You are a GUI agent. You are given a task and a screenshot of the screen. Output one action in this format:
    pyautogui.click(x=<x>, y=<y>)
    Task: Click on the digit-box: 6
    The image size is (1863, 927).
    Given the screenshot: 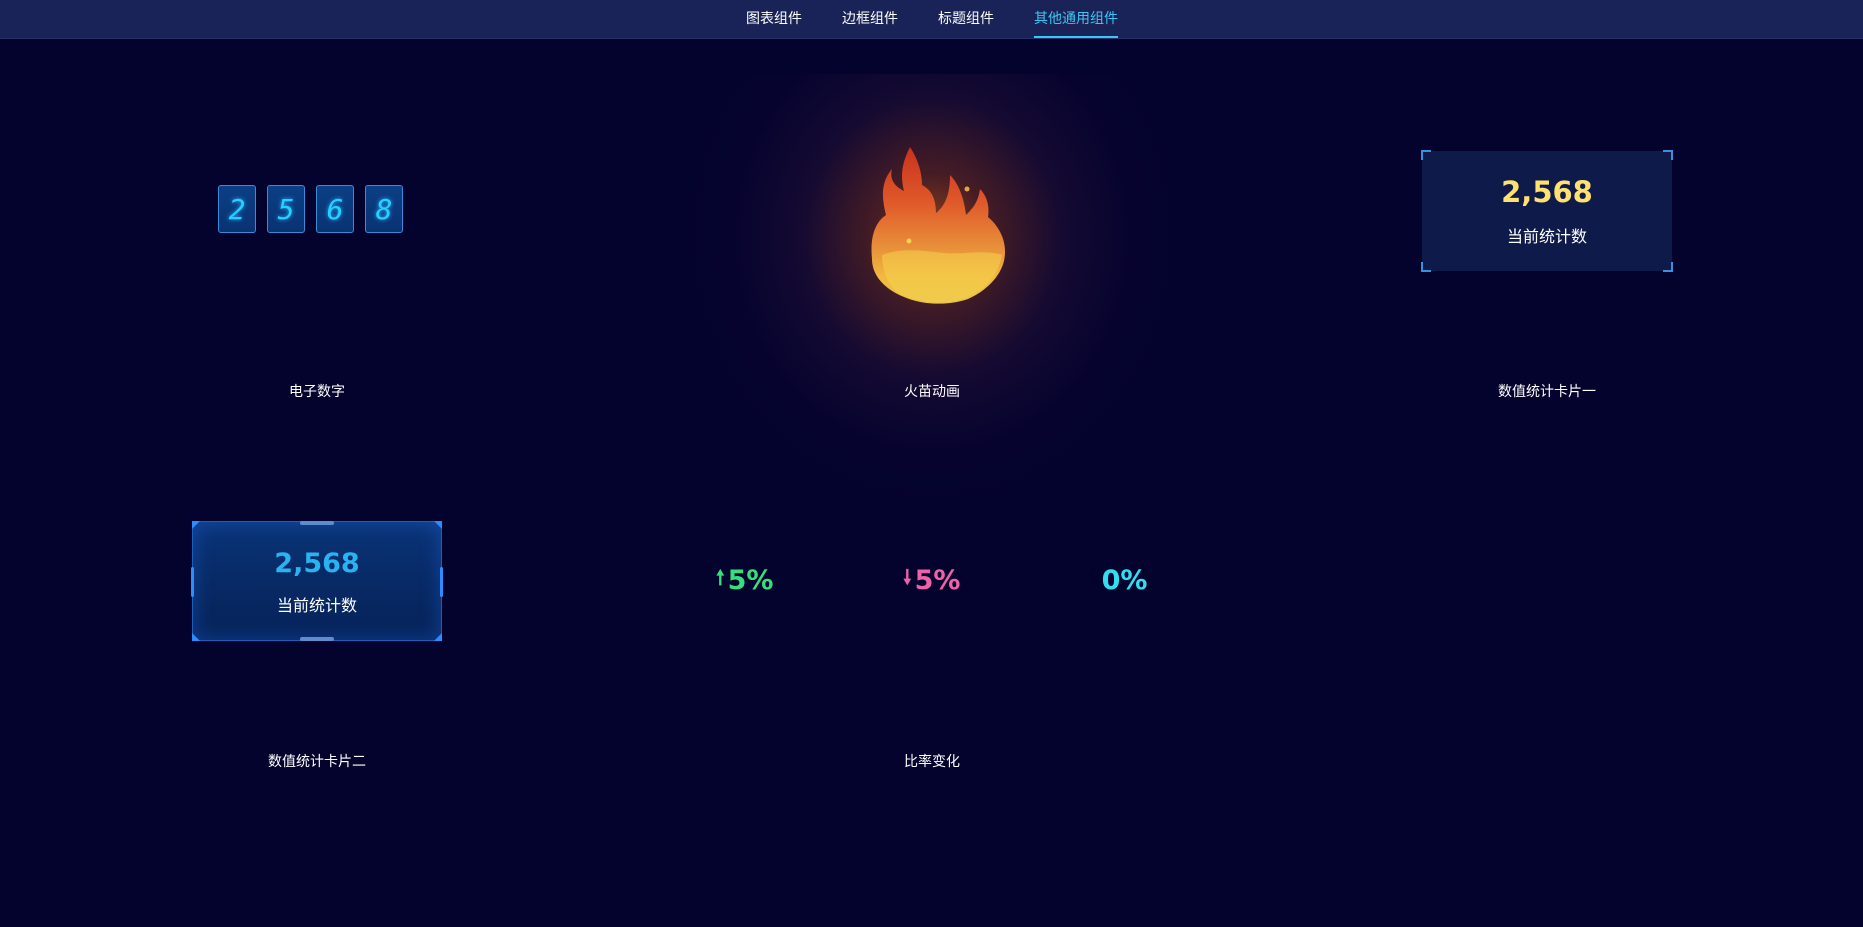 What is the action you would take?
    pyautogui.click(x=335, y=209)
    